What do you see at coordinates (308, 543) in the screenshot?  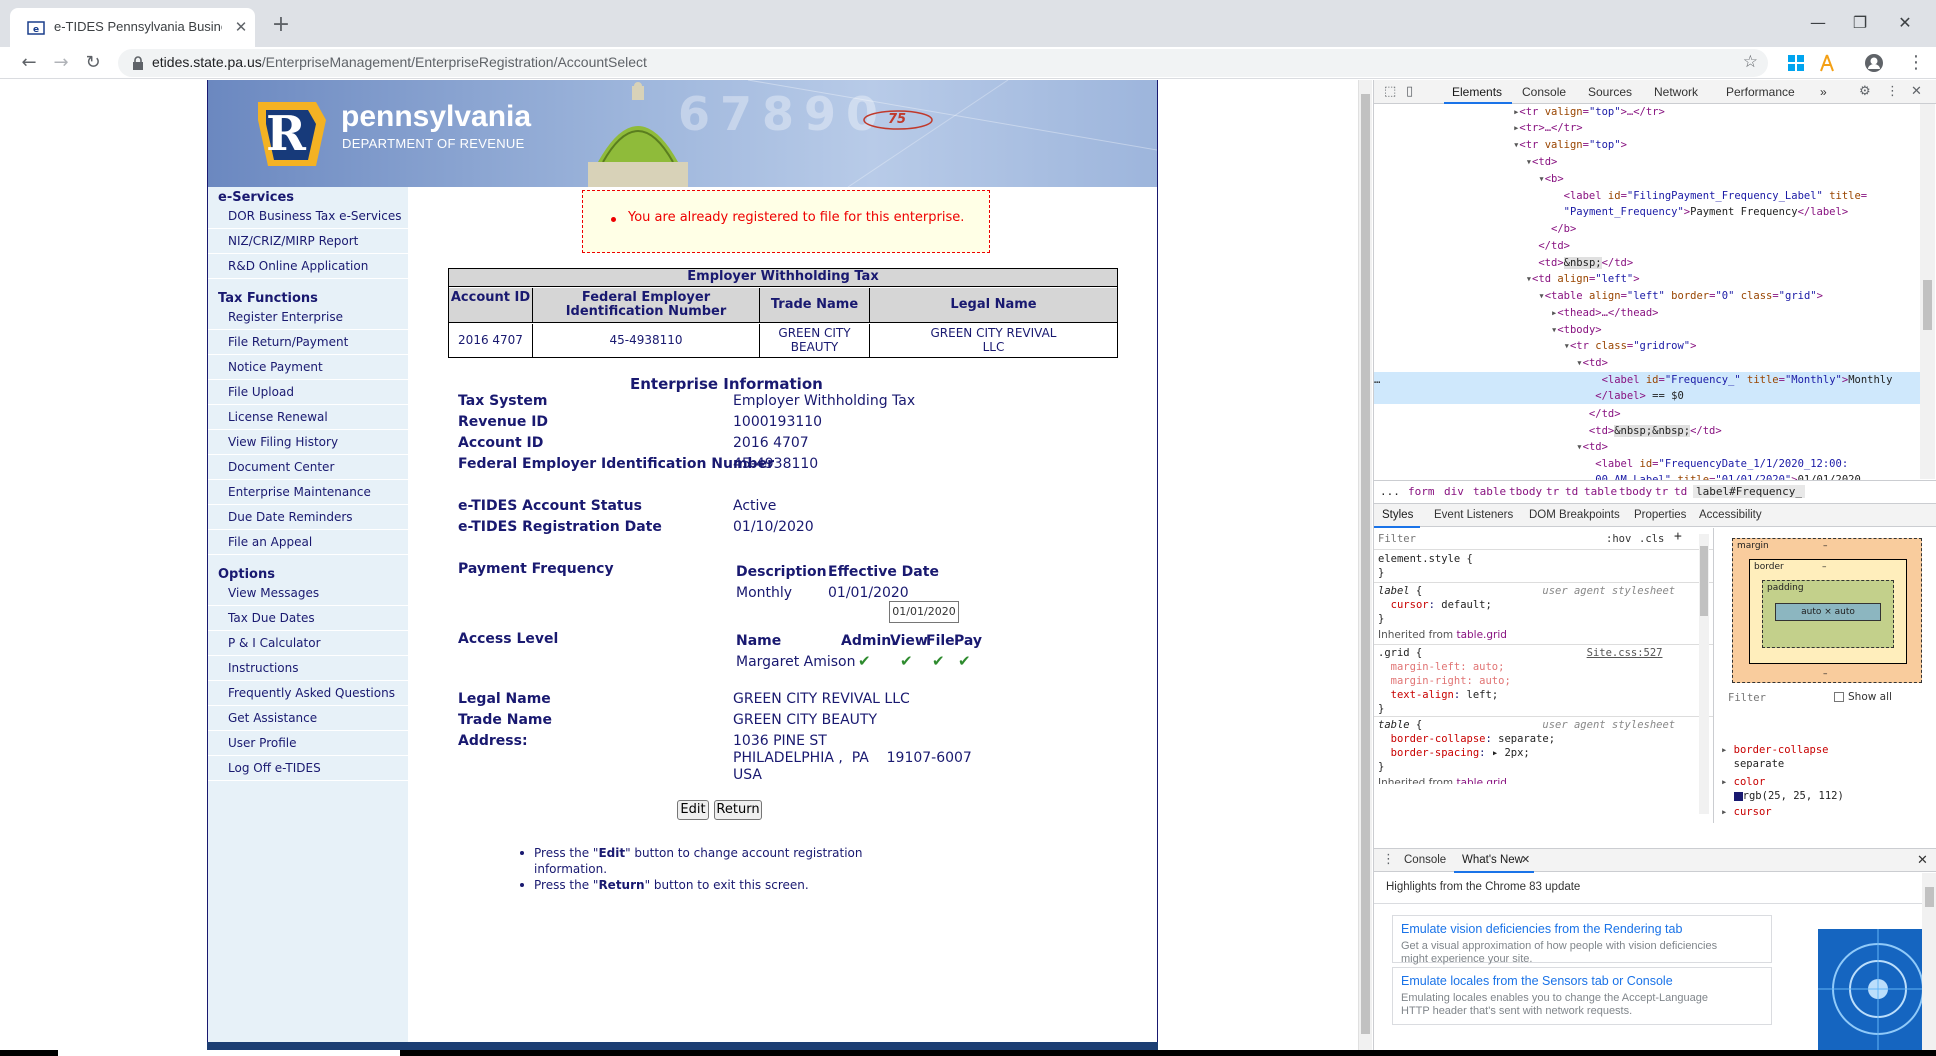 I see `sidebar-item-file-appeal: File an Appeal` at bounding box center [308, 543].